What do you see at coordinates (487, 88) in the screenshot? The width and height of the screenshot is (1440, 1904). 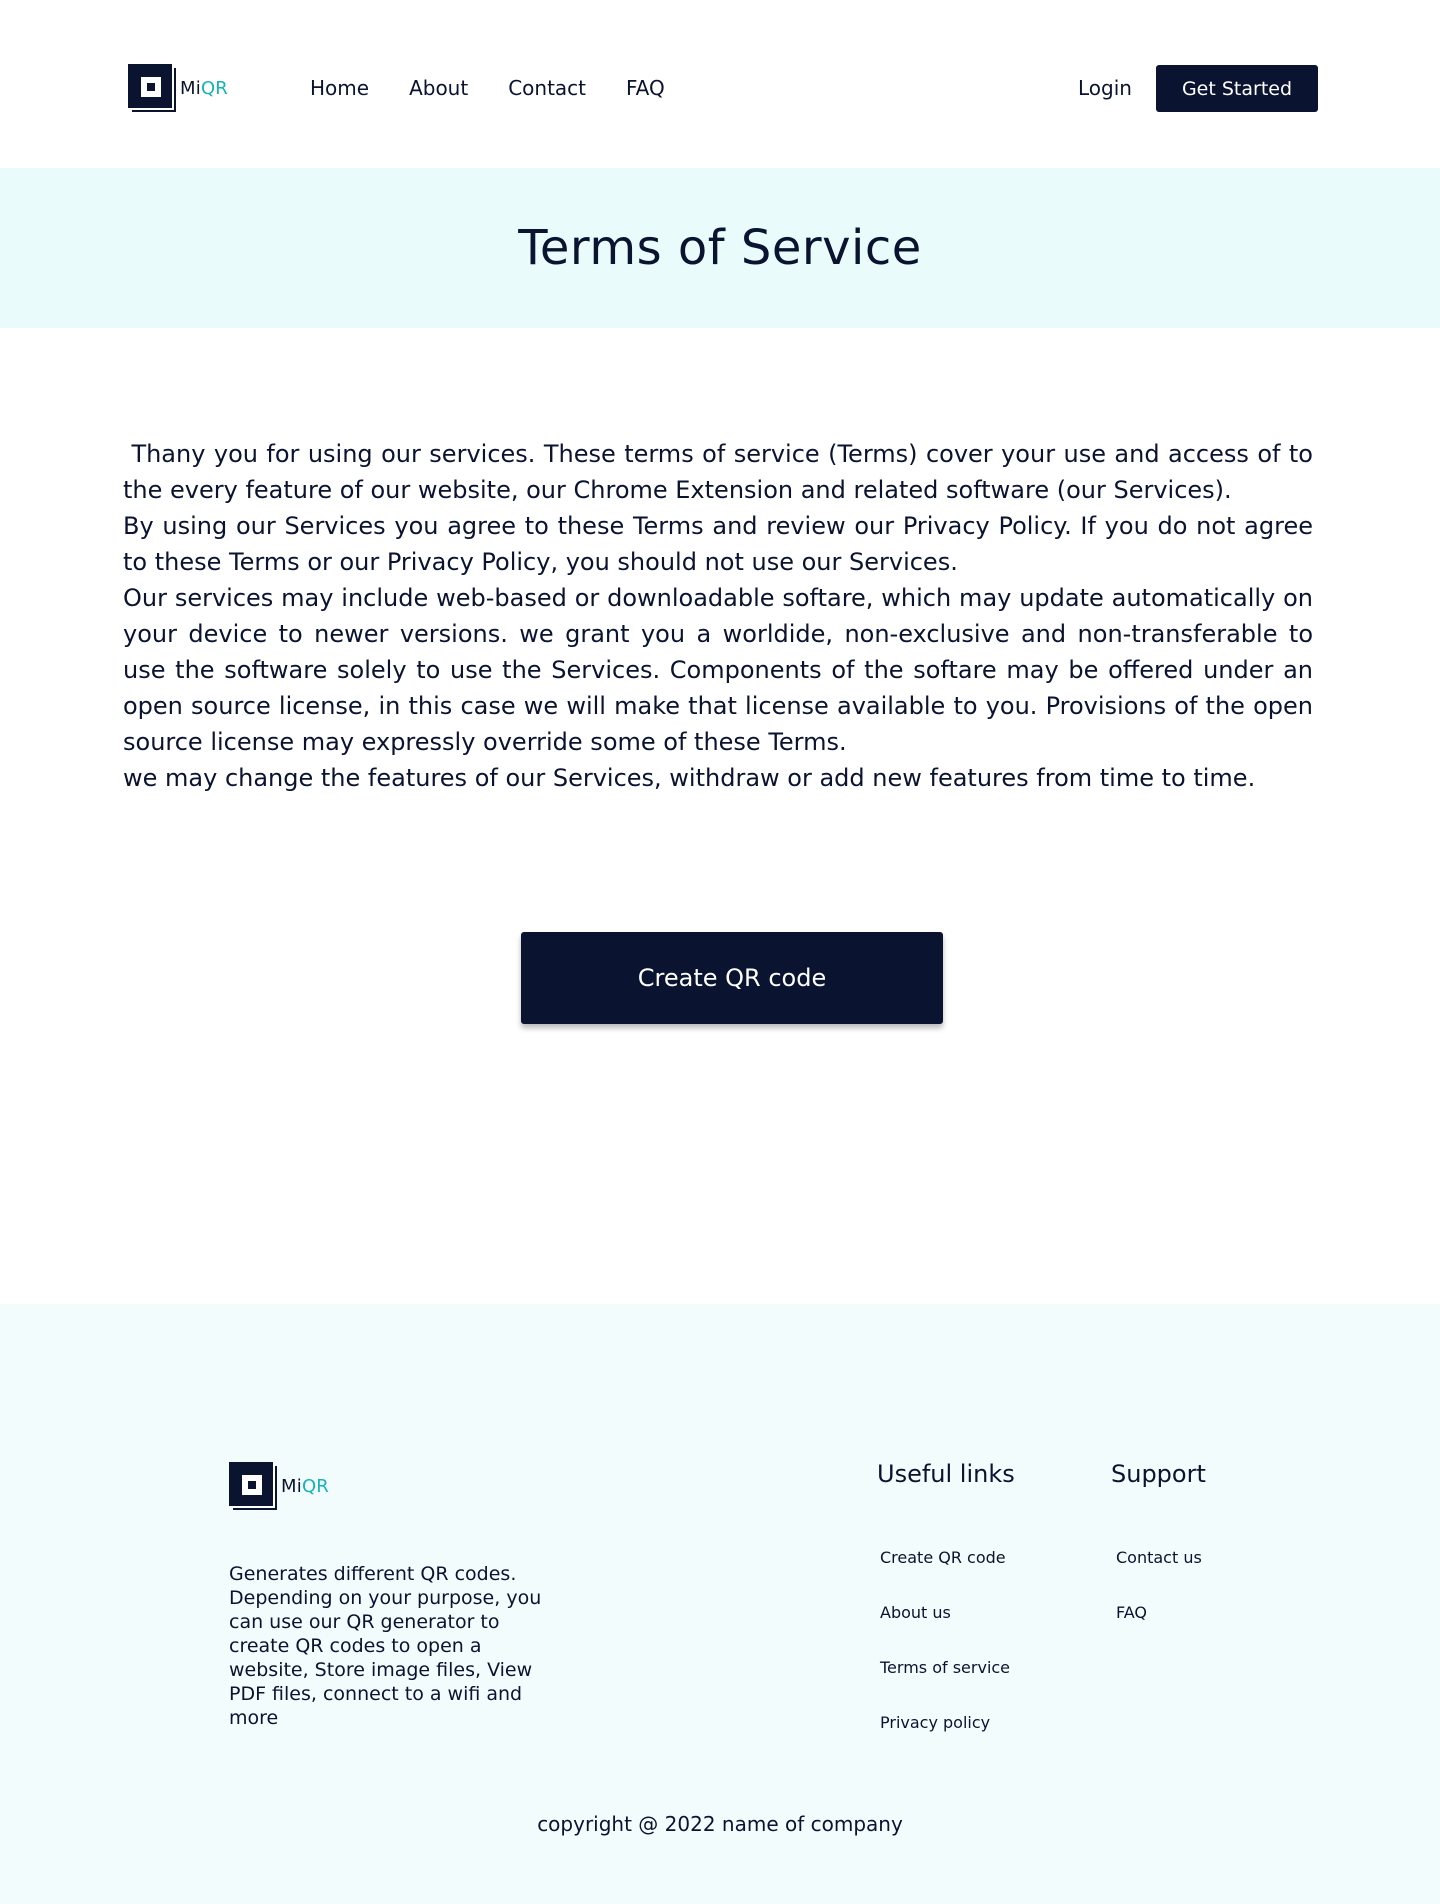 I see `main-nav: Home About Contact FAQ` at bounding box center [487, 88].